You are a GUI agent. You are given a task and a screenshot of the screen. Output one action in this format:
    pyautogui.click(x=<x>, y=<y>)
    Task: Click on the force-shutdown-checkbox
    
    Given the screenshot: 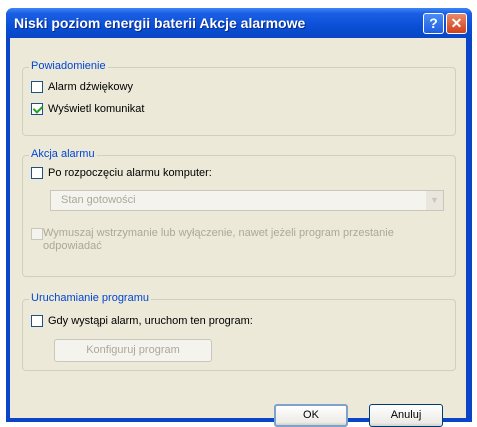 What is the action you would take?
    pyautogui.click(x=37, y=234)
    